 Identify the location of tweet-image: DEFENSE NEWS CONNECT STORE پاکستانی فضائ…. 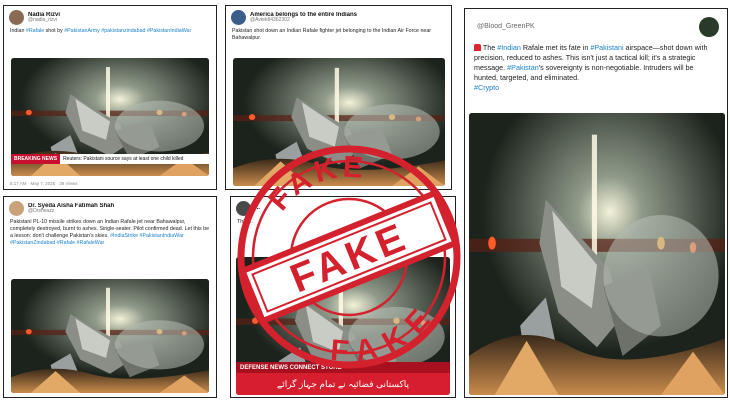
(343, 326).